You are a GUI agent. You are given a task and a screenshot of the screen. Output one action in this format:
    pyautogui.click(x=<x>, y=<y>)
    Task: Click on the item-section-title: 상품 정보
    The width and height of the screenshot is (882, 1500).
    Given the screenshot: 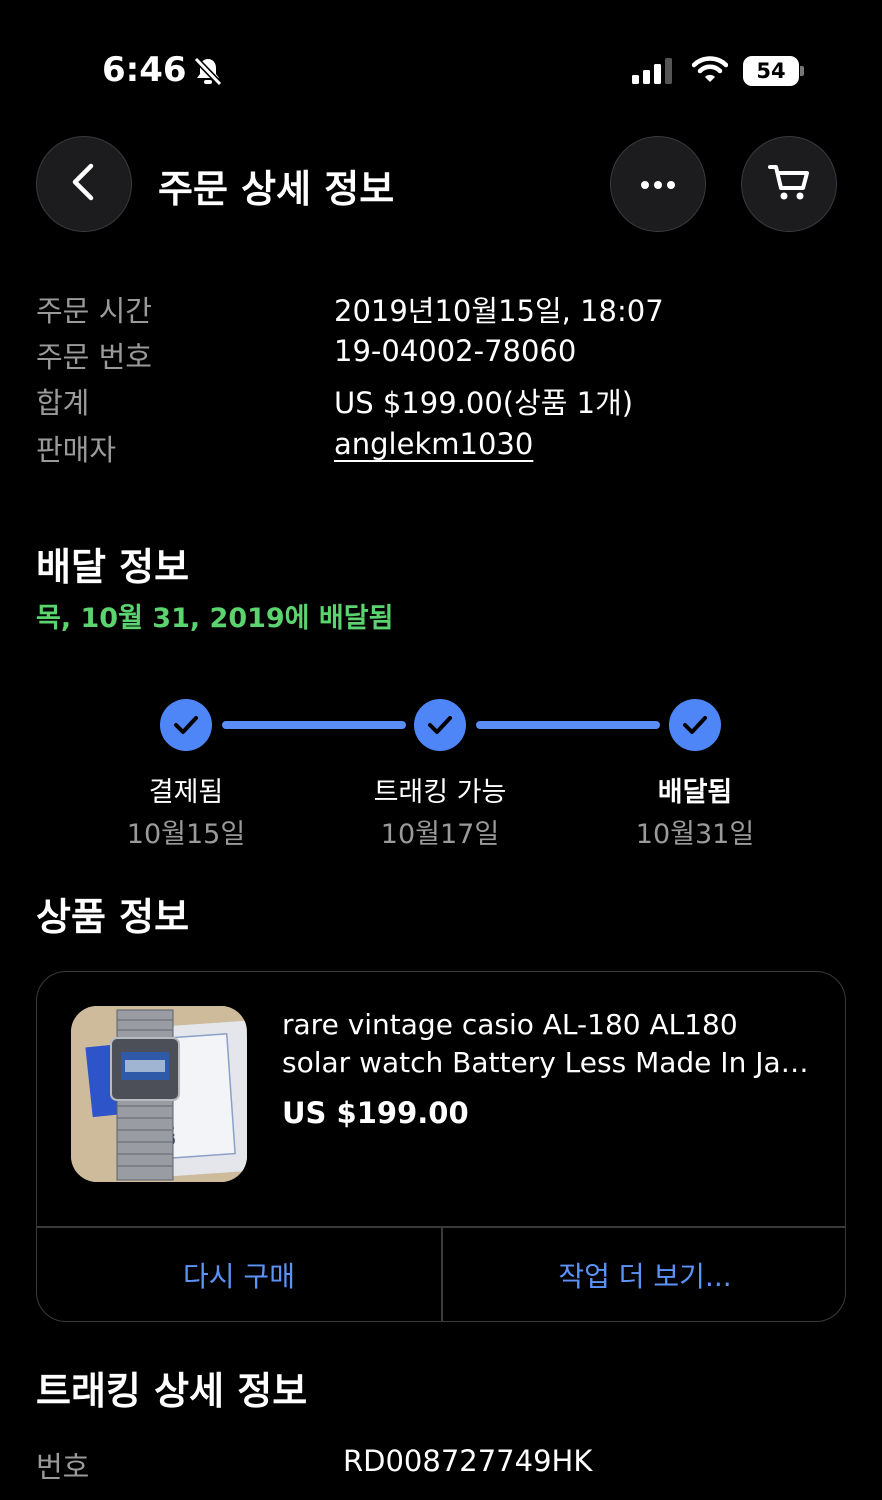 What is the action you would take?
    pyautogui.click(x=113, y=917)
    